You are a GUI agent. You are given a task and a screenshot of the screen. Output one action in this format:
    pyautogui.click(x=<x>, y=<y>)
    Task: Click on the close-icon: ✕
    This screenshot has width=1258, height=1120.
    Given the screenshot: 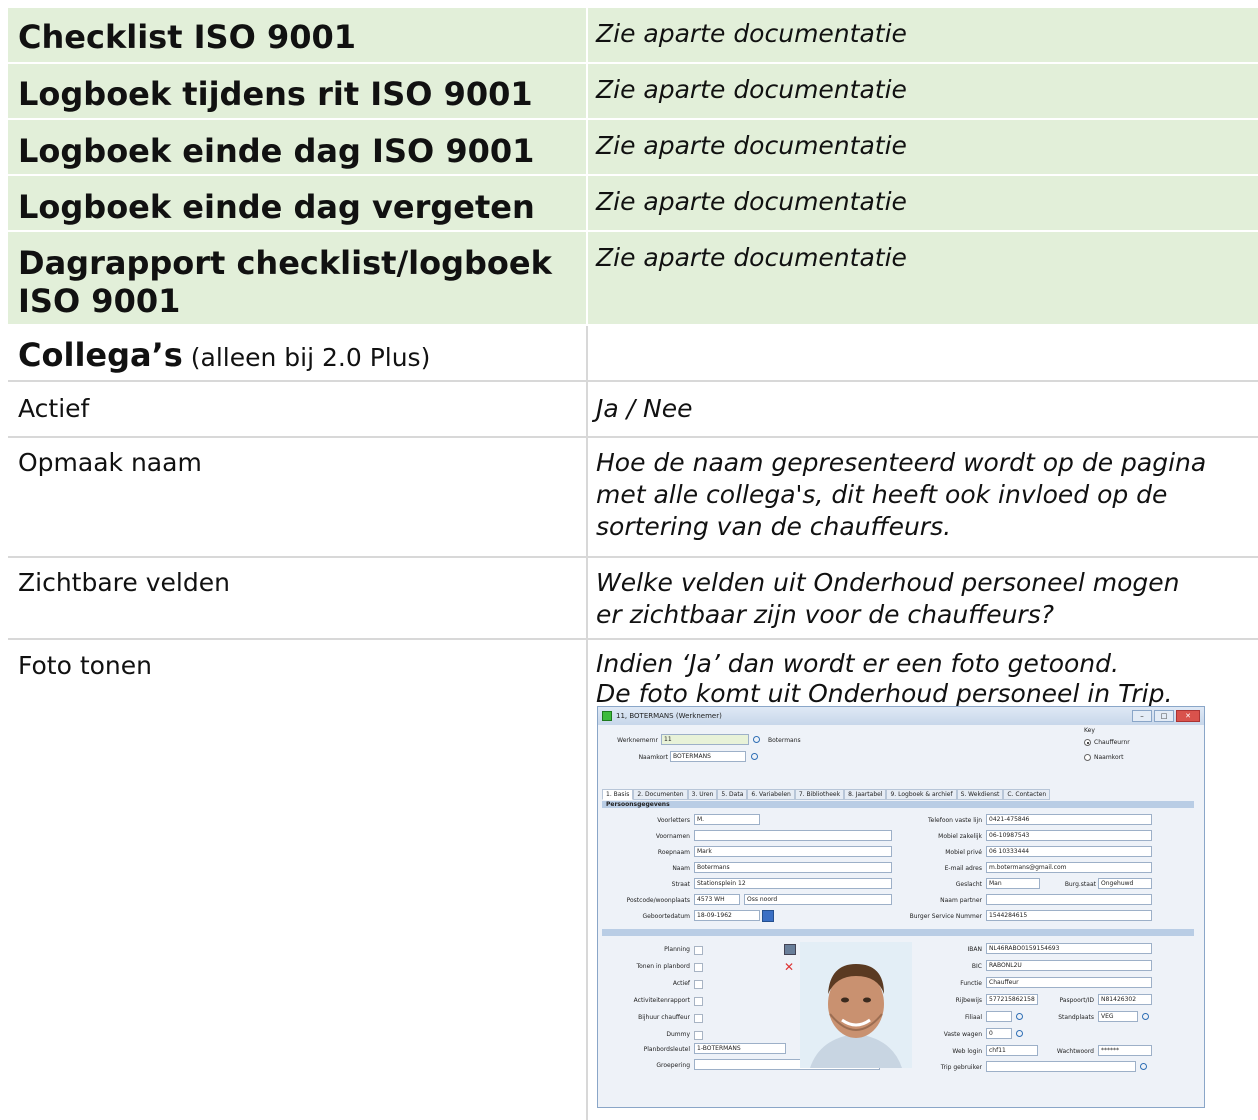 What is the action you would take?
    pyautogui.click(x=1188, y=716)
    